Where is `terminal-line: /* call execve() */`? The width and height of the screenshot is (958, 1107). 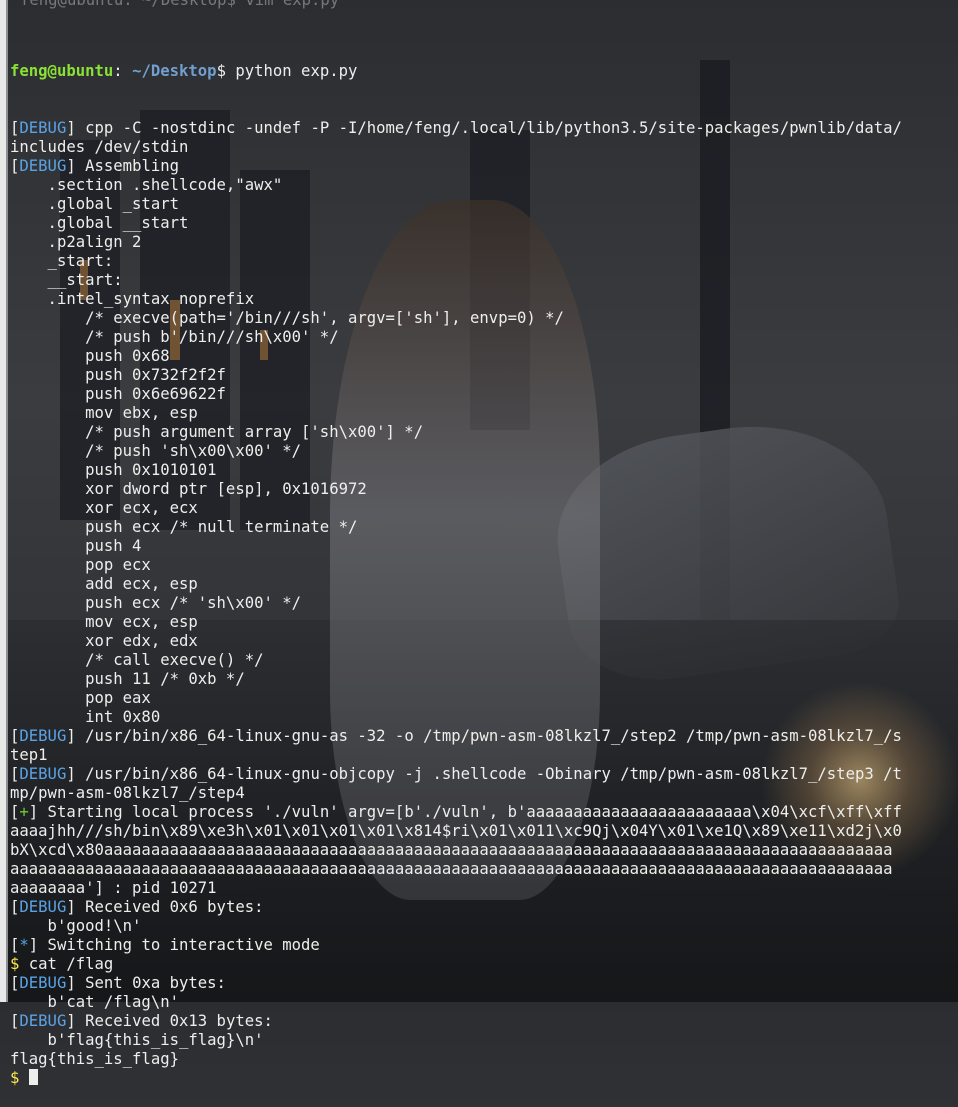
terminal-line: /* call execve() */ is located at coordinates (484, 660).